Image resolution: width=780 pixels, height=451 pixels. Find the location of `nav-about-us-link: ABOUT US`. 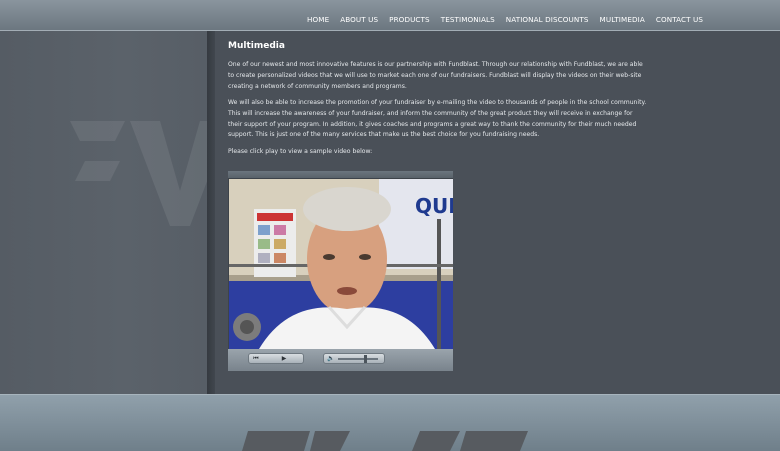

nav-about-us-link: ABOUT US is located at coordinates (359, 19).